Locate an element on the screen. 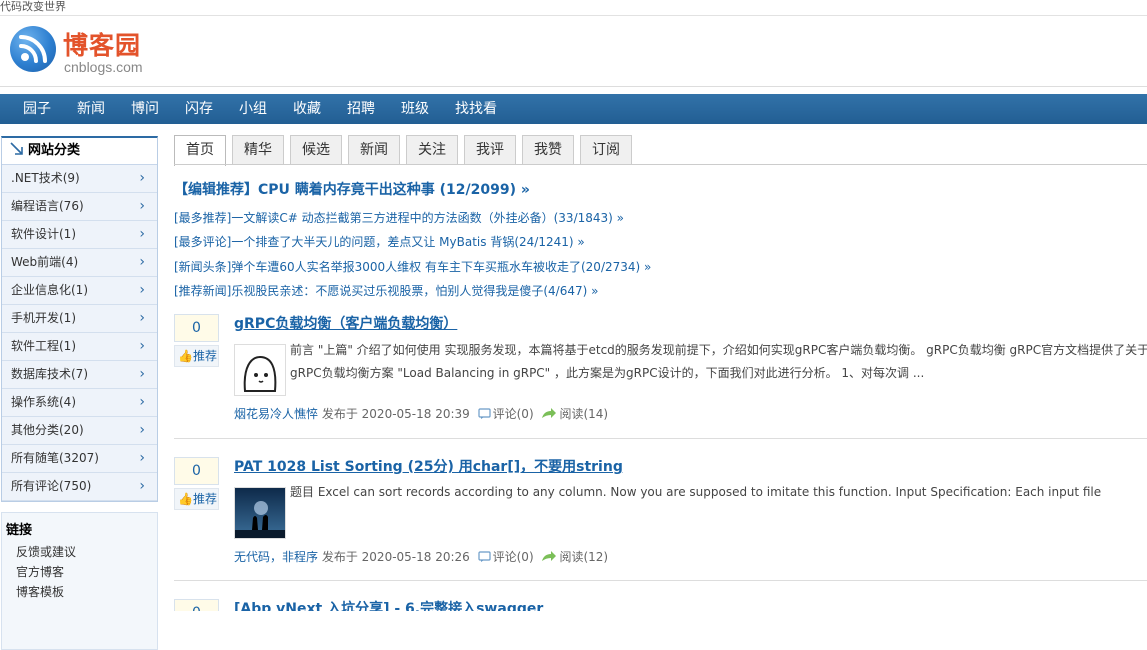  link-feedback: 反馈或建议 is located at coordinates (81, 552).